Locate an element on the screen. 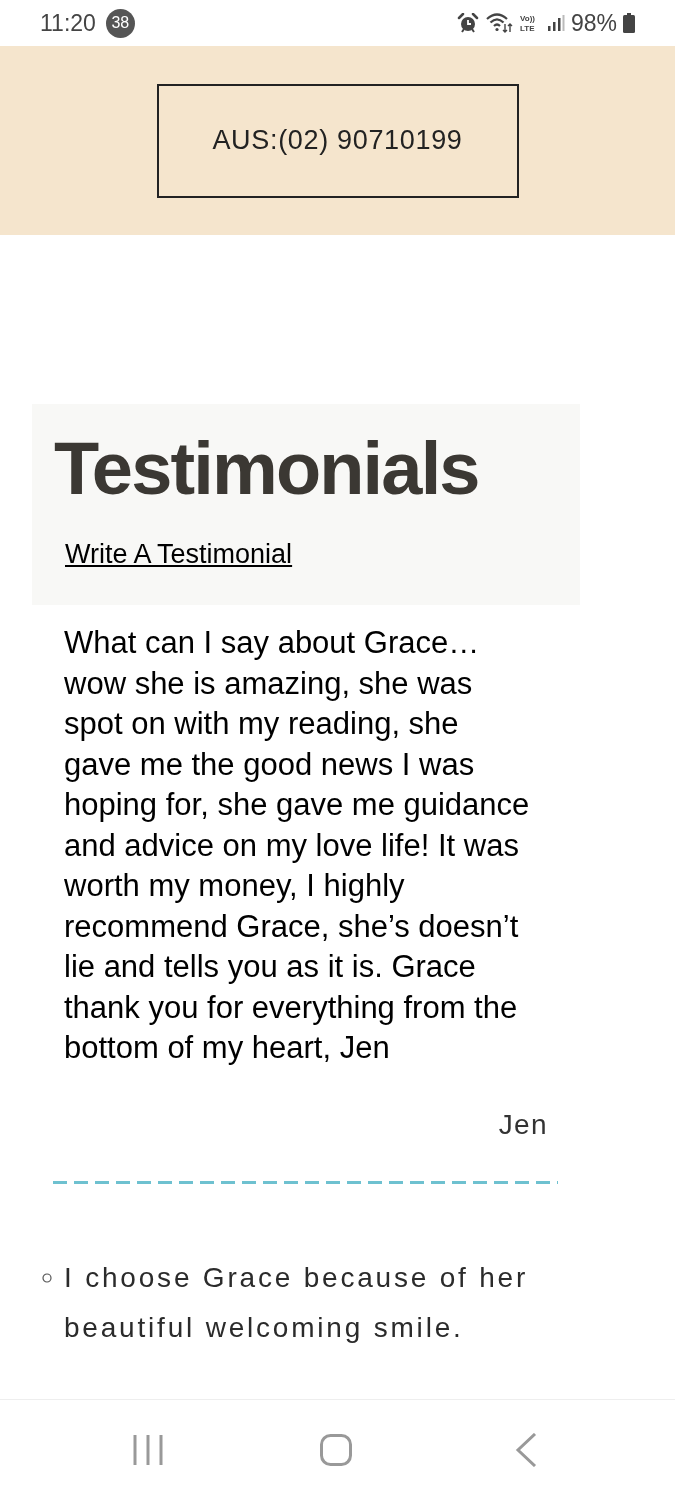  home-icon is located at coordinates (336, 1450).